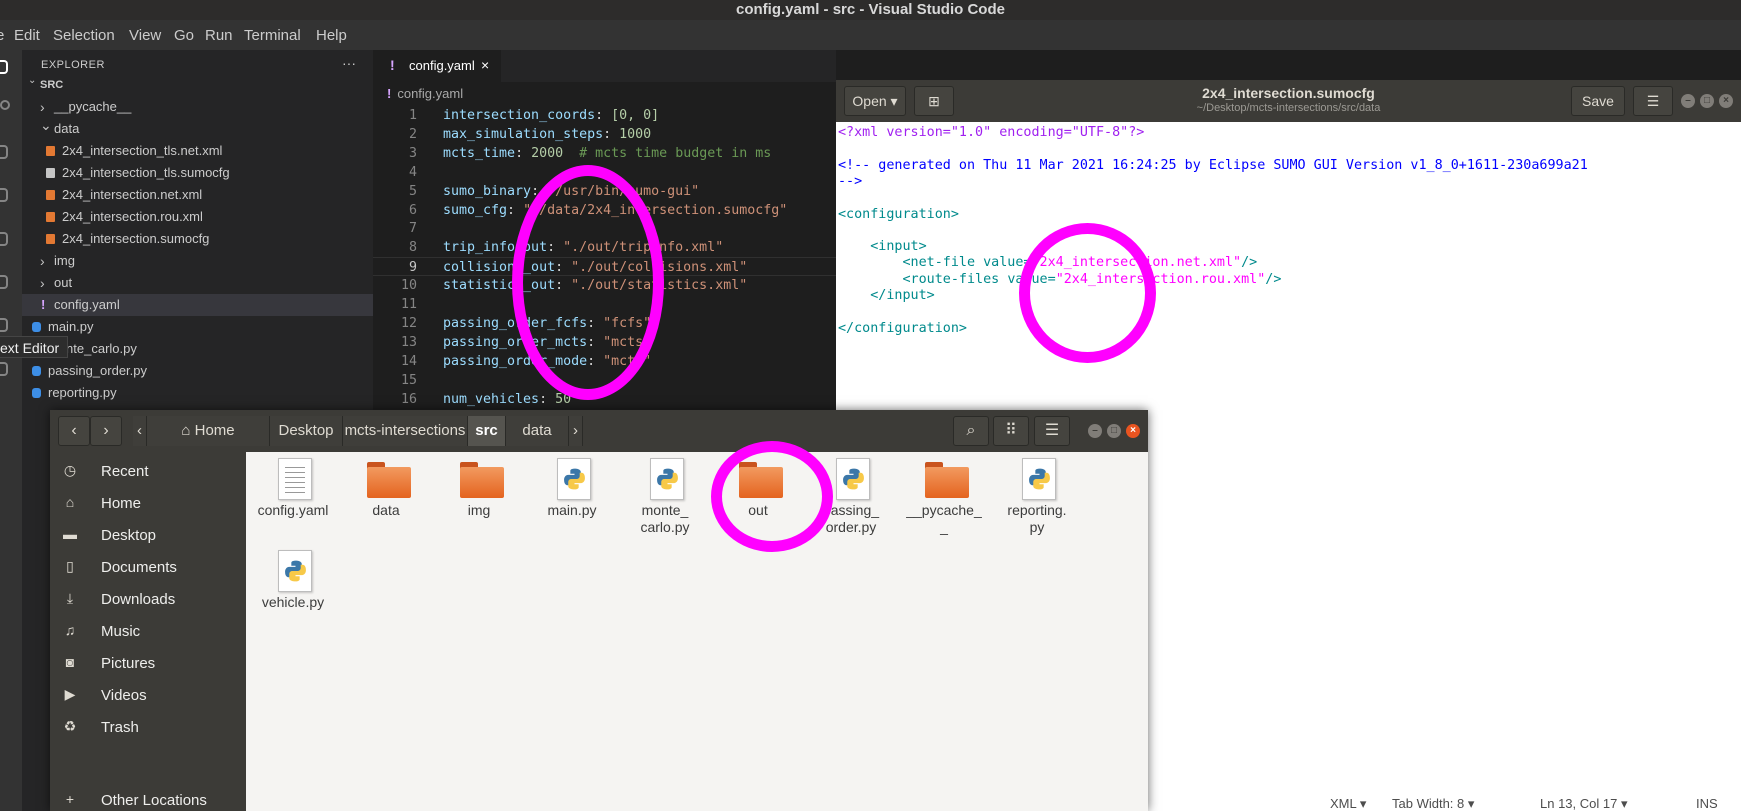  What do you see at coordinates (148, 695) in the screenshot?
I see `place-videos: ▶ Videos` at bounding box center [148, 695].